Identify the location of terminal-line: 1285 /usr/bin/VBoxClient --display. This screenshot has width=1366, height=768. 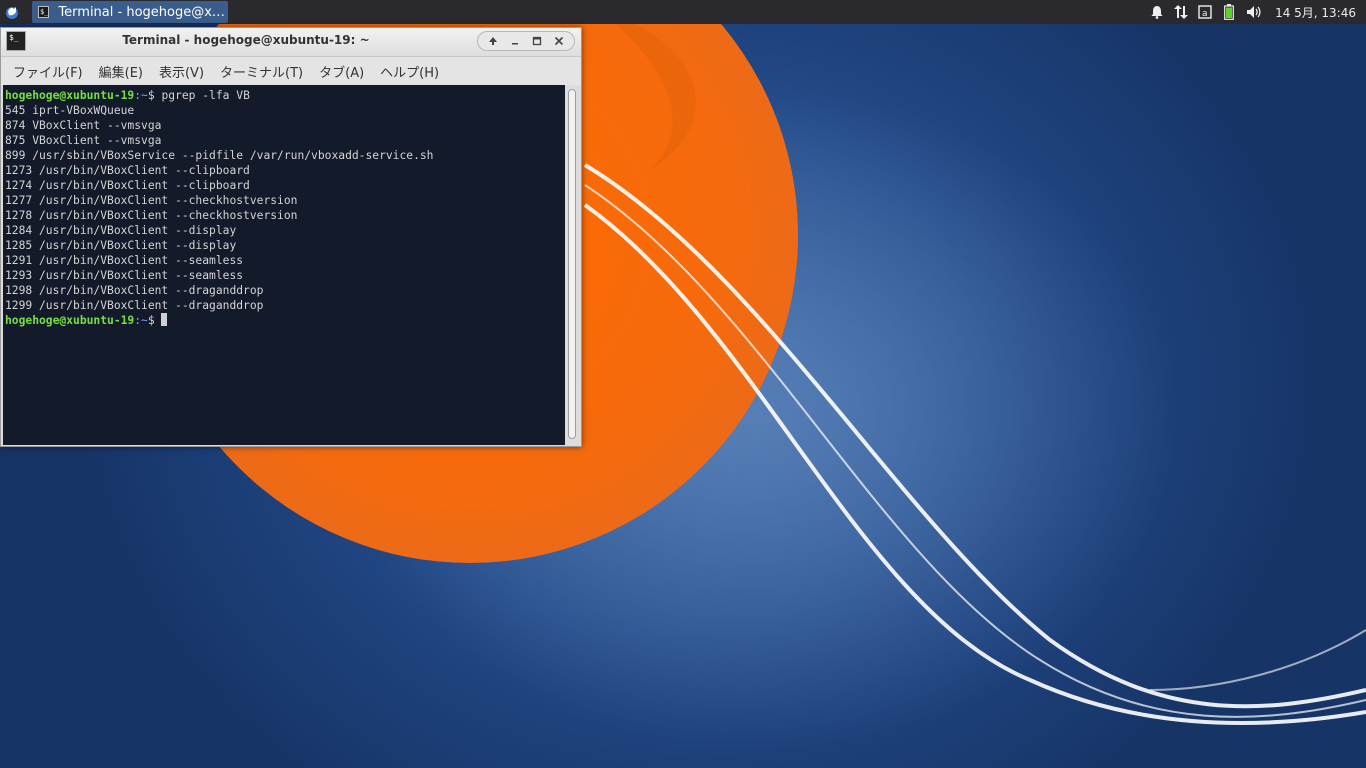
(121, 245).